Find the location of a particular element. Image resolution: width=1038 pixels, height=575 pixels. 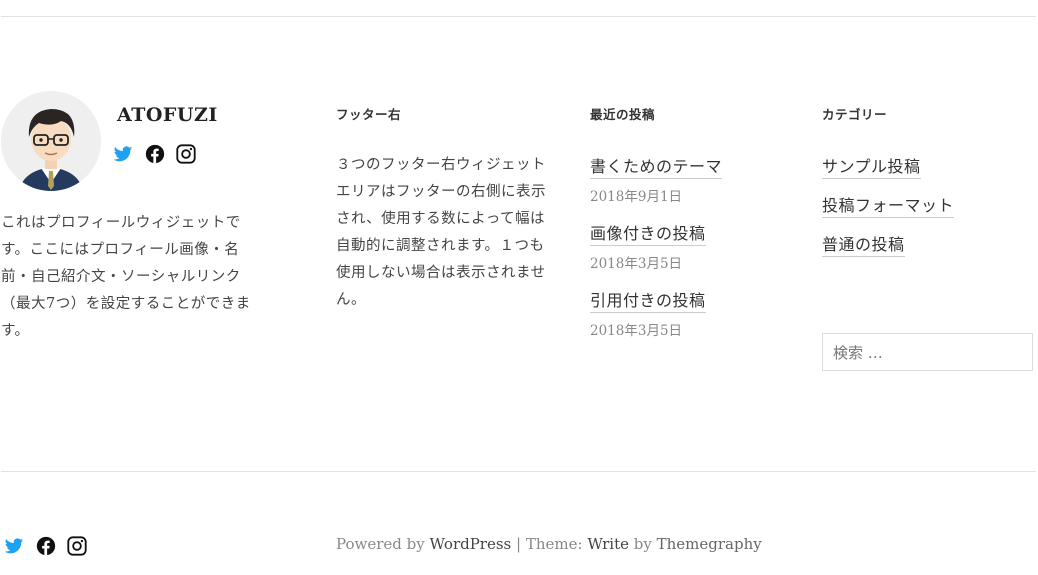

wordpress-link: WordPress is located at coordinates (471, 544).